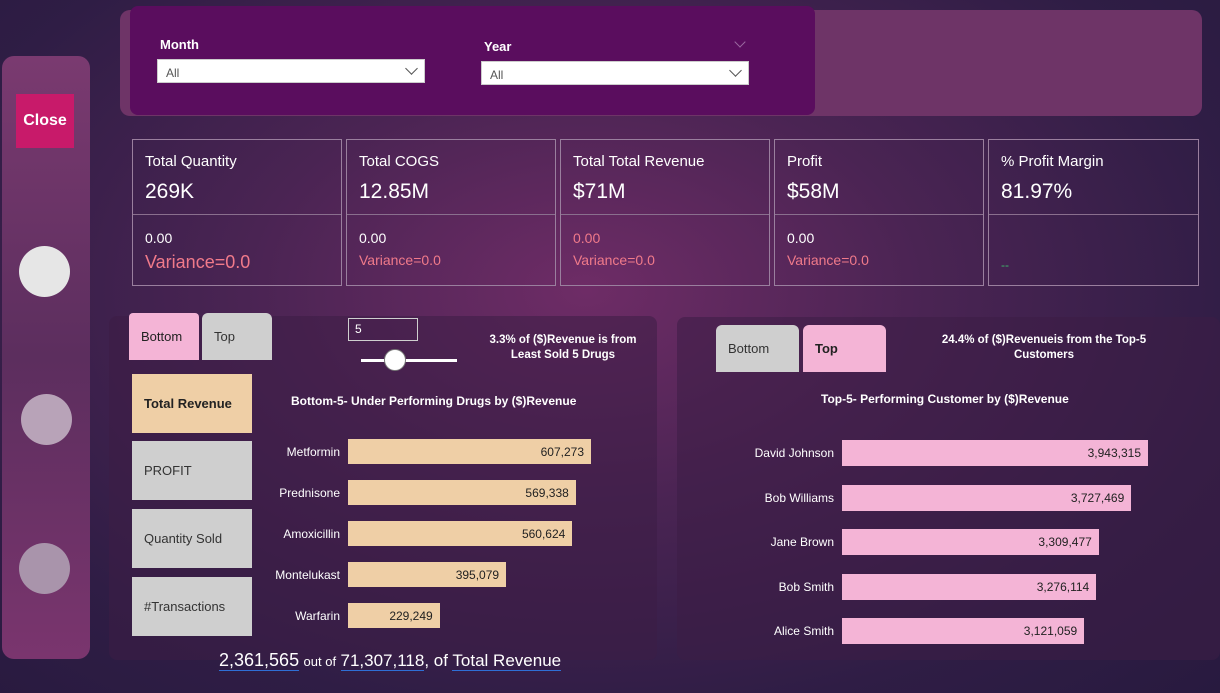  I want to click on bar-value-label: 607,273, so click(562, 451).